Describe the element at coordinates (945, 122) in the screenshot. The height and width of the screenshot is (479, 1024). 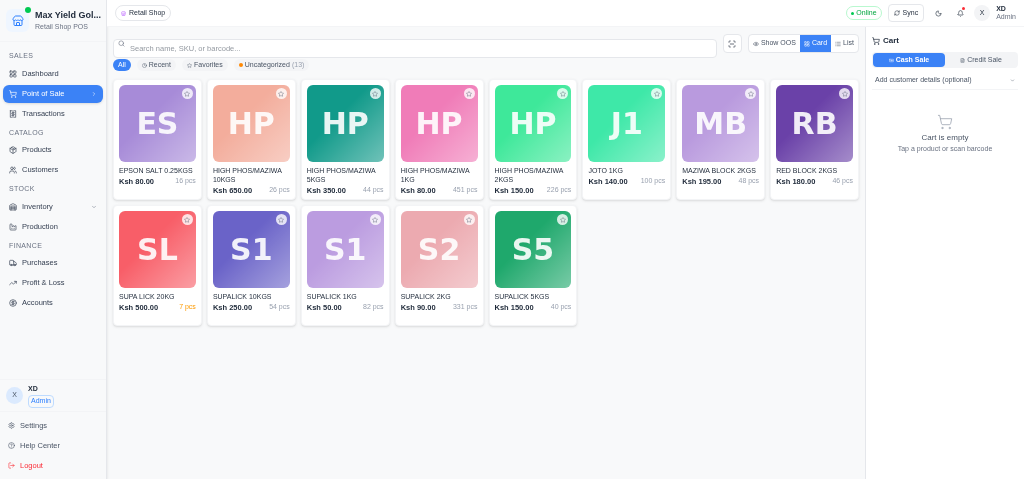
I see `empty-cart-icon` at that location.